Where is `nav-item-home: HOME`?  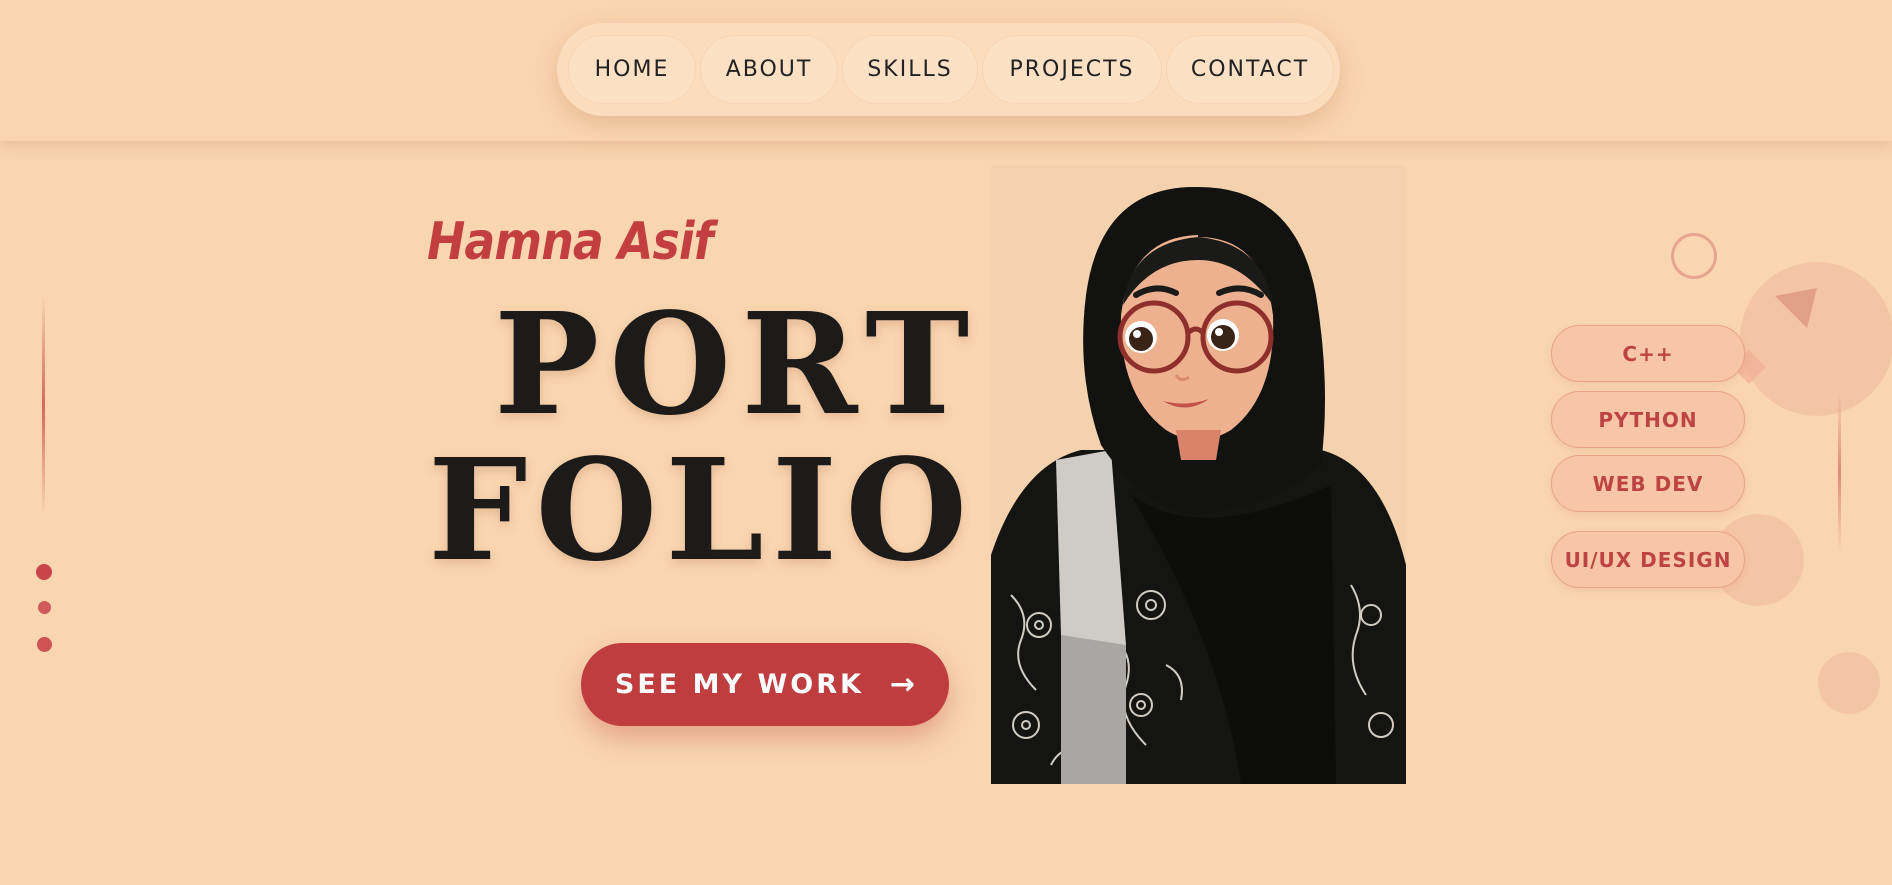 nav-item-home: HOME is located at coordinates (632, 69).